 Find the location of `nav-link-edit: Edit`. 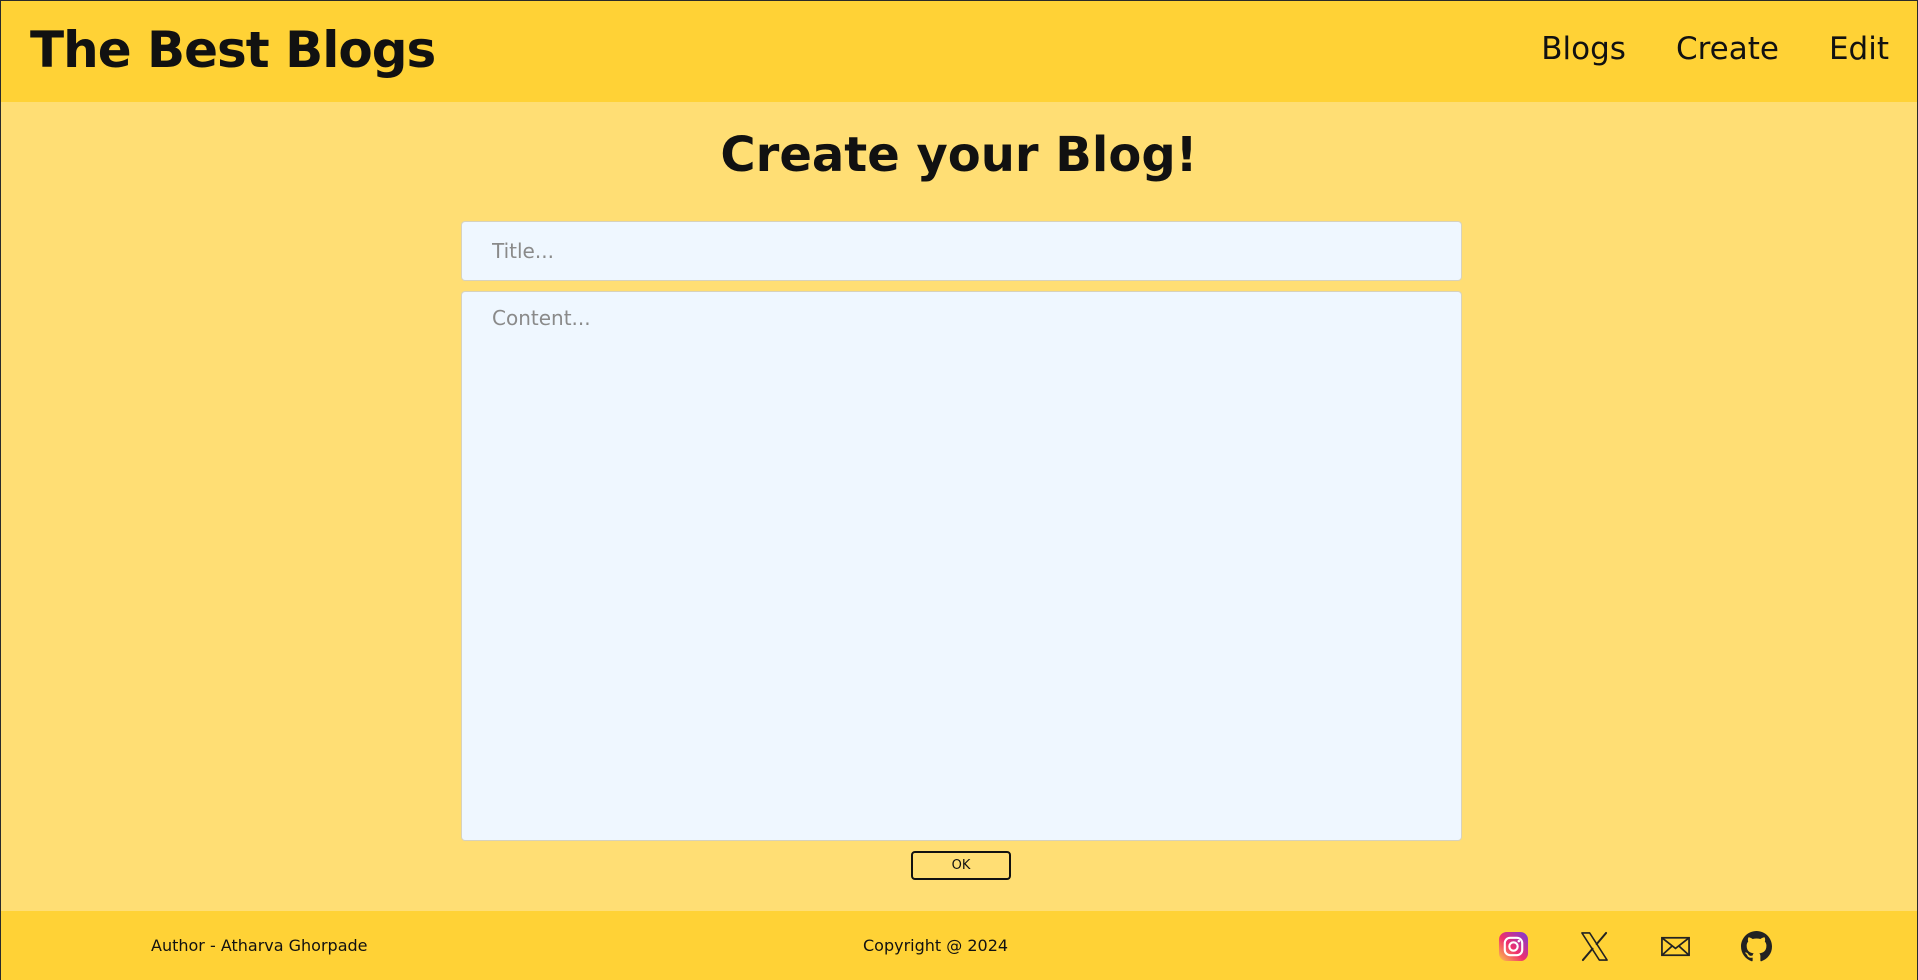

nav-link-edit: Edit is located at coordinates (1859, 49).